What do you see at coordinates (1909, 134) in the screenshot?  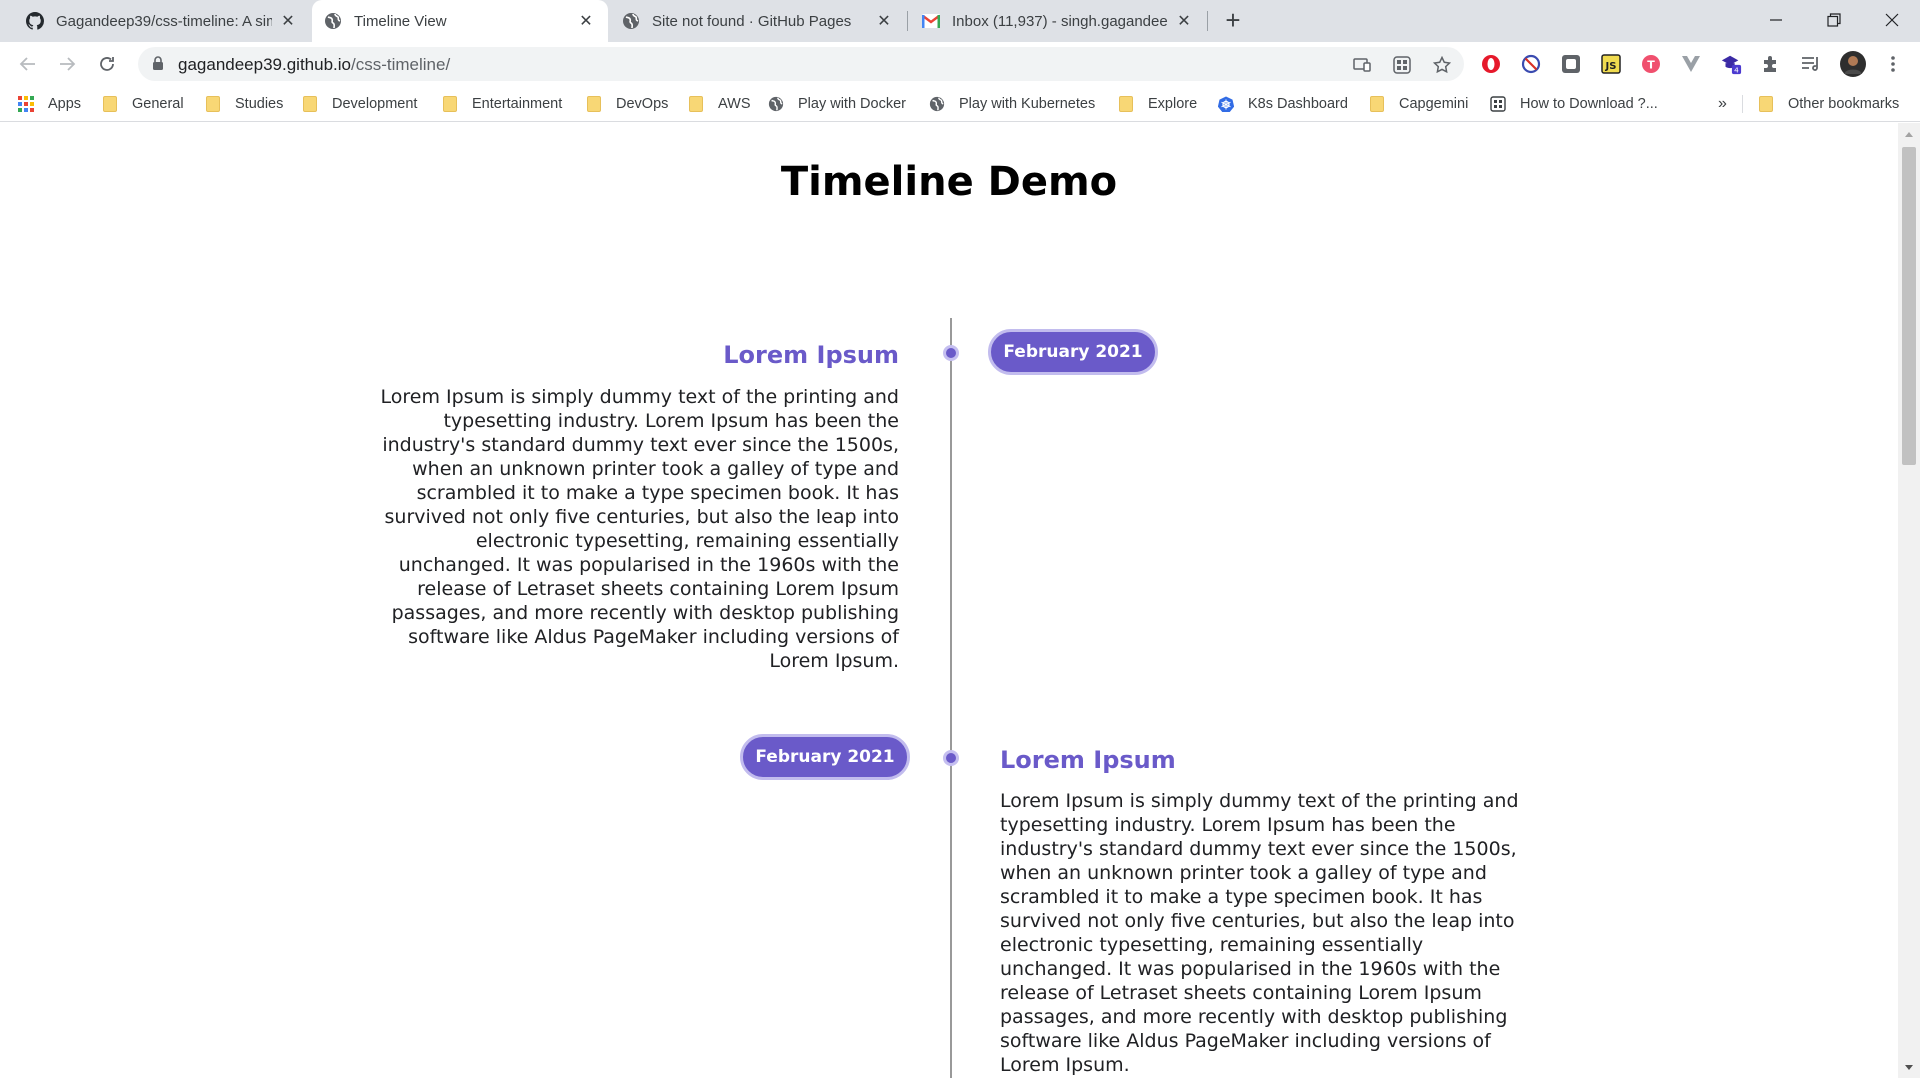 I see `scroll-up-arrow-icon` at bounding box center [1909, 134].